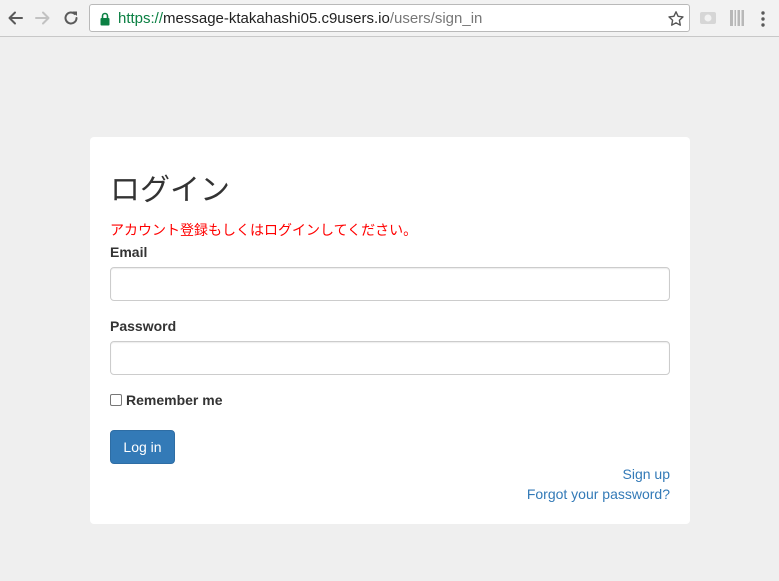 This screenshot has width=779, height=581. What do you see at coordinates (436, 18) in the screenshot?
I see `url-path: /users/sign_in` at bounding box center [436, 18].